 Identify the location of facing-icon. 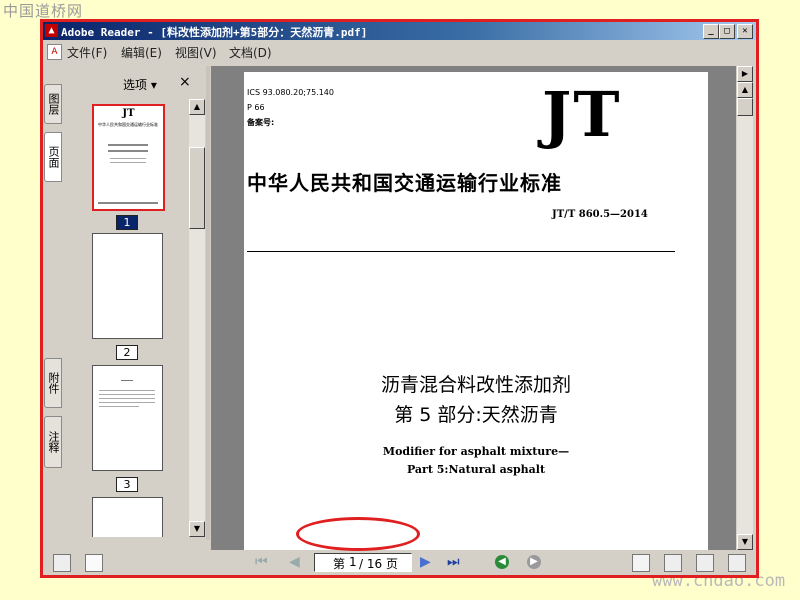
(705, 563).